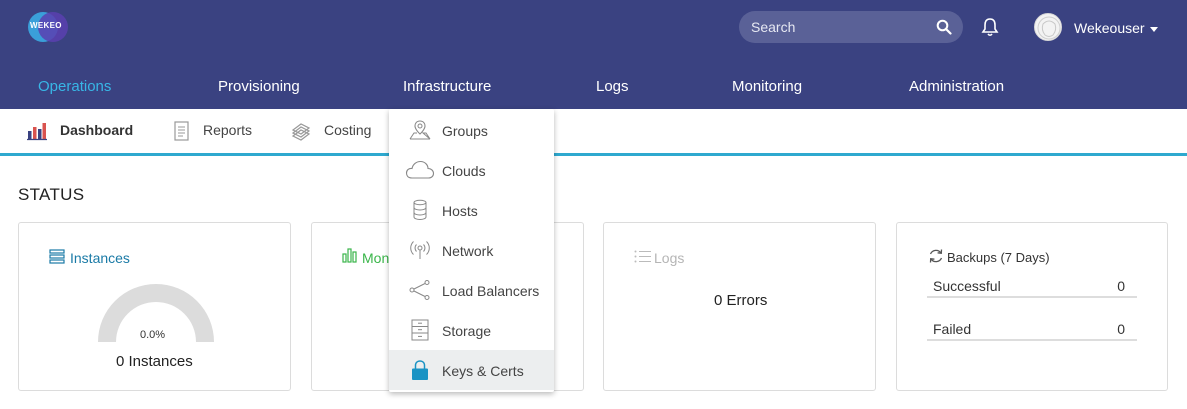 This screenshot has width=1187, height=409. What do you see at coordinates (447, 86) in the screenshot?
I see `nav-infrastructure: Infrastructure` at bounding box center [447, 86].